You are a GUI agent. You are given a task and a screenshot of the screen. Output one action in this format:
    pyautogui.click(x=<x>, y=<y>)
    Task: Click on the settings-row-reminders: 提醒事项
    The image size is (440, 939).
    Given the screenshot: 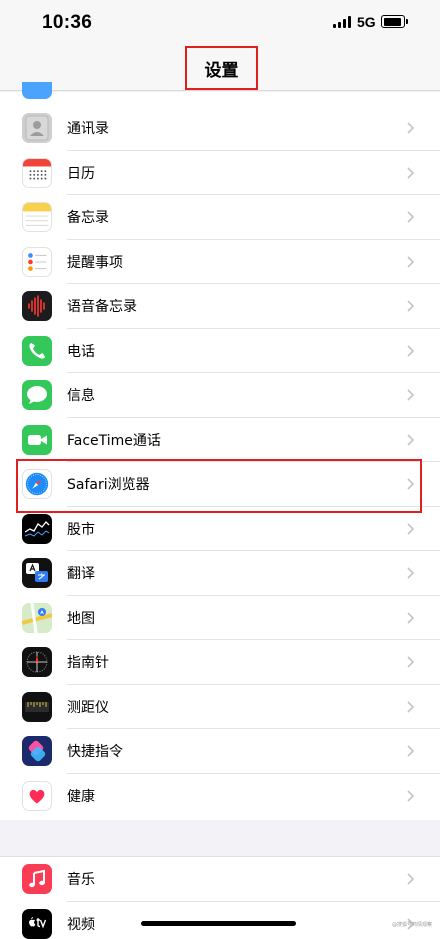 What is the action you would take?
    pyautogui.click(x=220, y=262)
    